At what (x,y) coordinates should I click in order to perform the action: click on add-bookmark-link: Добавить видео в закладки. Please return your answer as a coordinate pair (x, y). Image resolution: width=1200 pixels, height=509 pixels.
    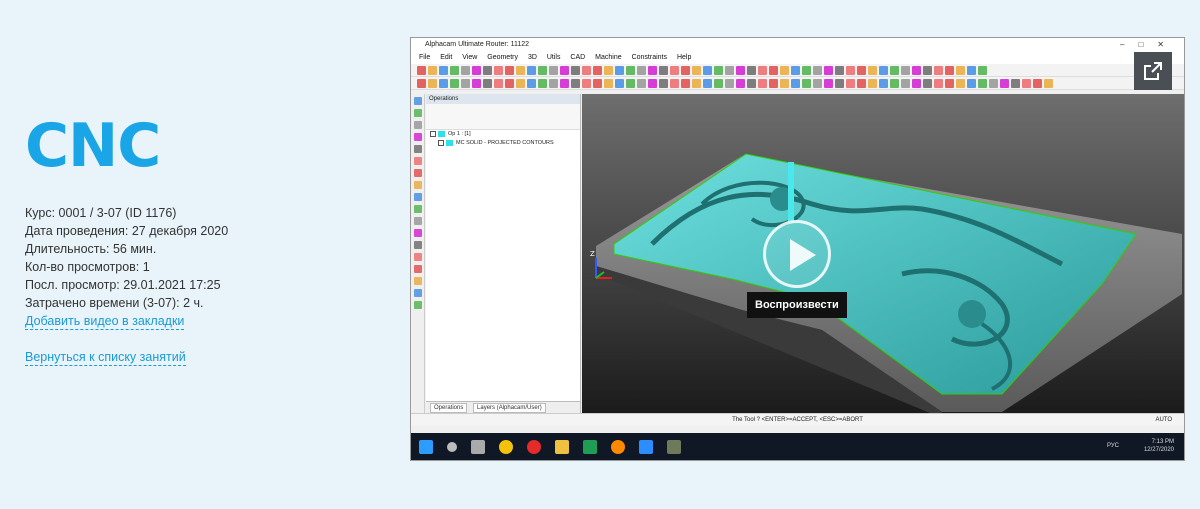
    Looking at the image, I should click on (105, 322).